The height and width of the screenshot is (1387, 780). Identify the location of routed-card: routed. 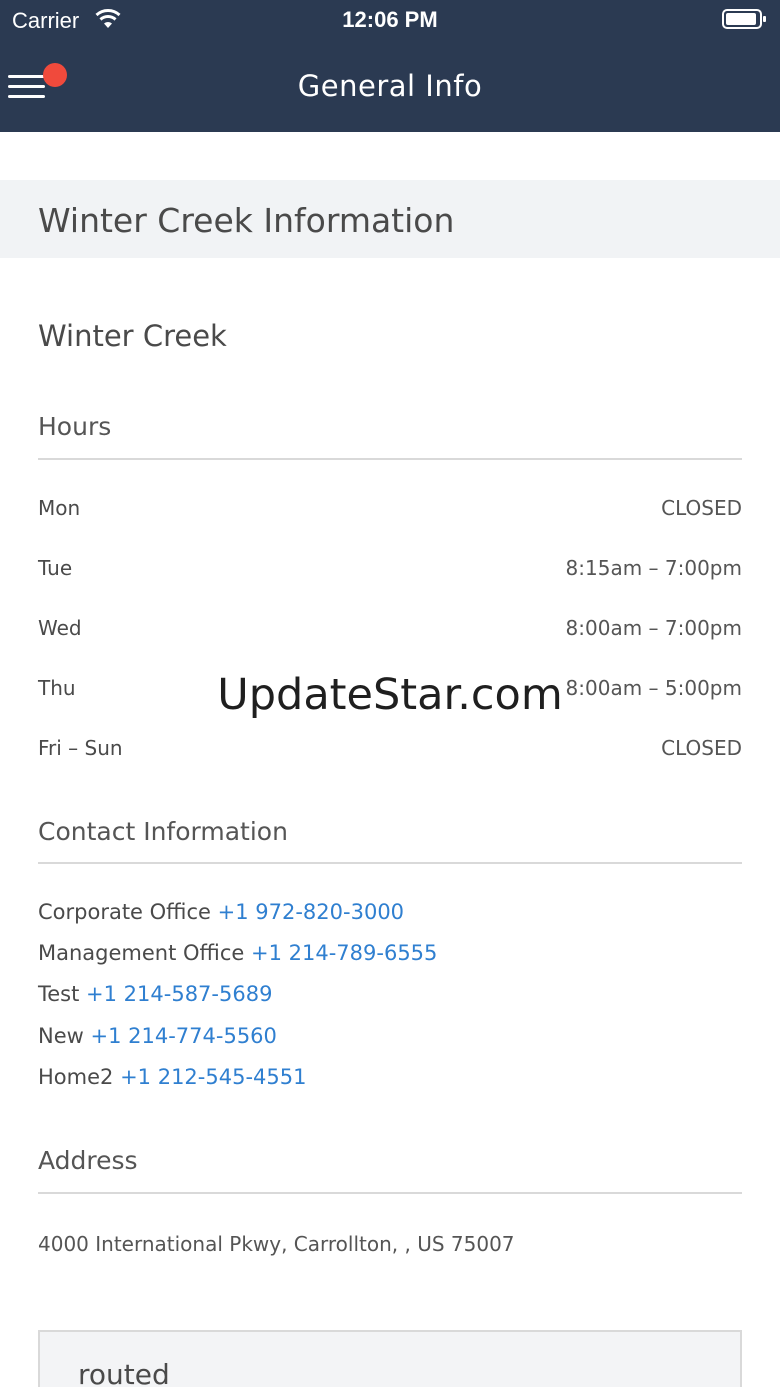
(390, 1358).